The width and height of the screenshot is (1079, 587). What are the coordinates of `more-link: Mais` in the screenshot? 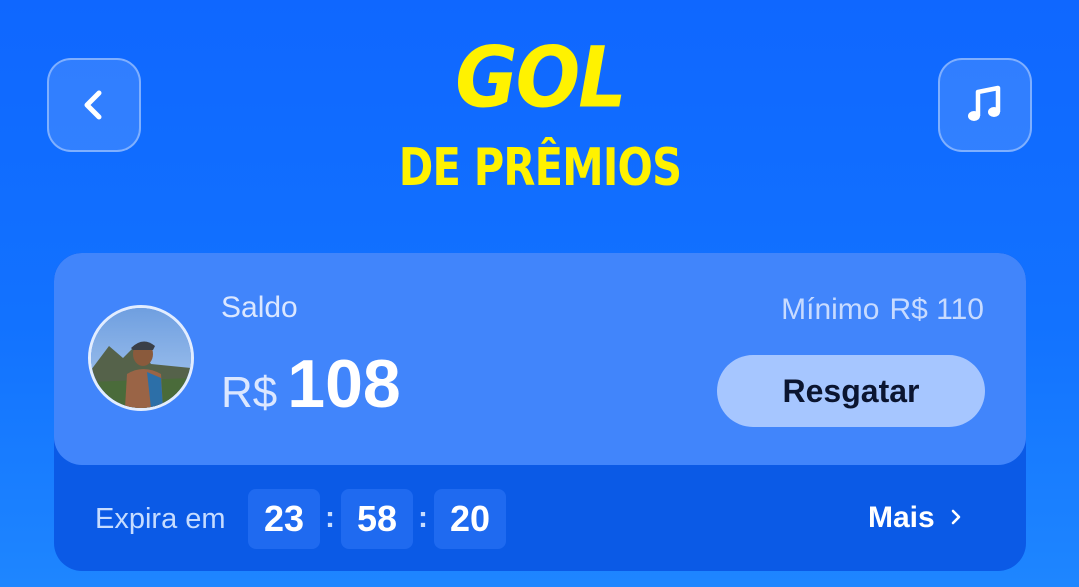 It's located at (915, 518).